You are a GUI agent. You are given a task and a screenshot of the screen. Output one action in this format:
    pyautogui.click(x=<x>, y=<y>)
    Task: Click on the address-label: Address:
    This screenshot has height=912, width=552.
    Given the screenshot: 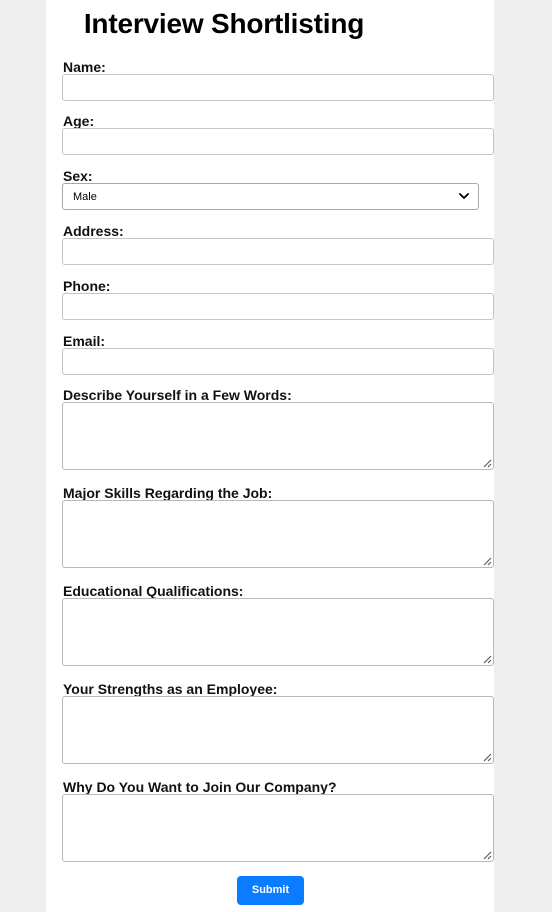 What is the action you would take?
    pyautogui.click(x=93, y=231)
    